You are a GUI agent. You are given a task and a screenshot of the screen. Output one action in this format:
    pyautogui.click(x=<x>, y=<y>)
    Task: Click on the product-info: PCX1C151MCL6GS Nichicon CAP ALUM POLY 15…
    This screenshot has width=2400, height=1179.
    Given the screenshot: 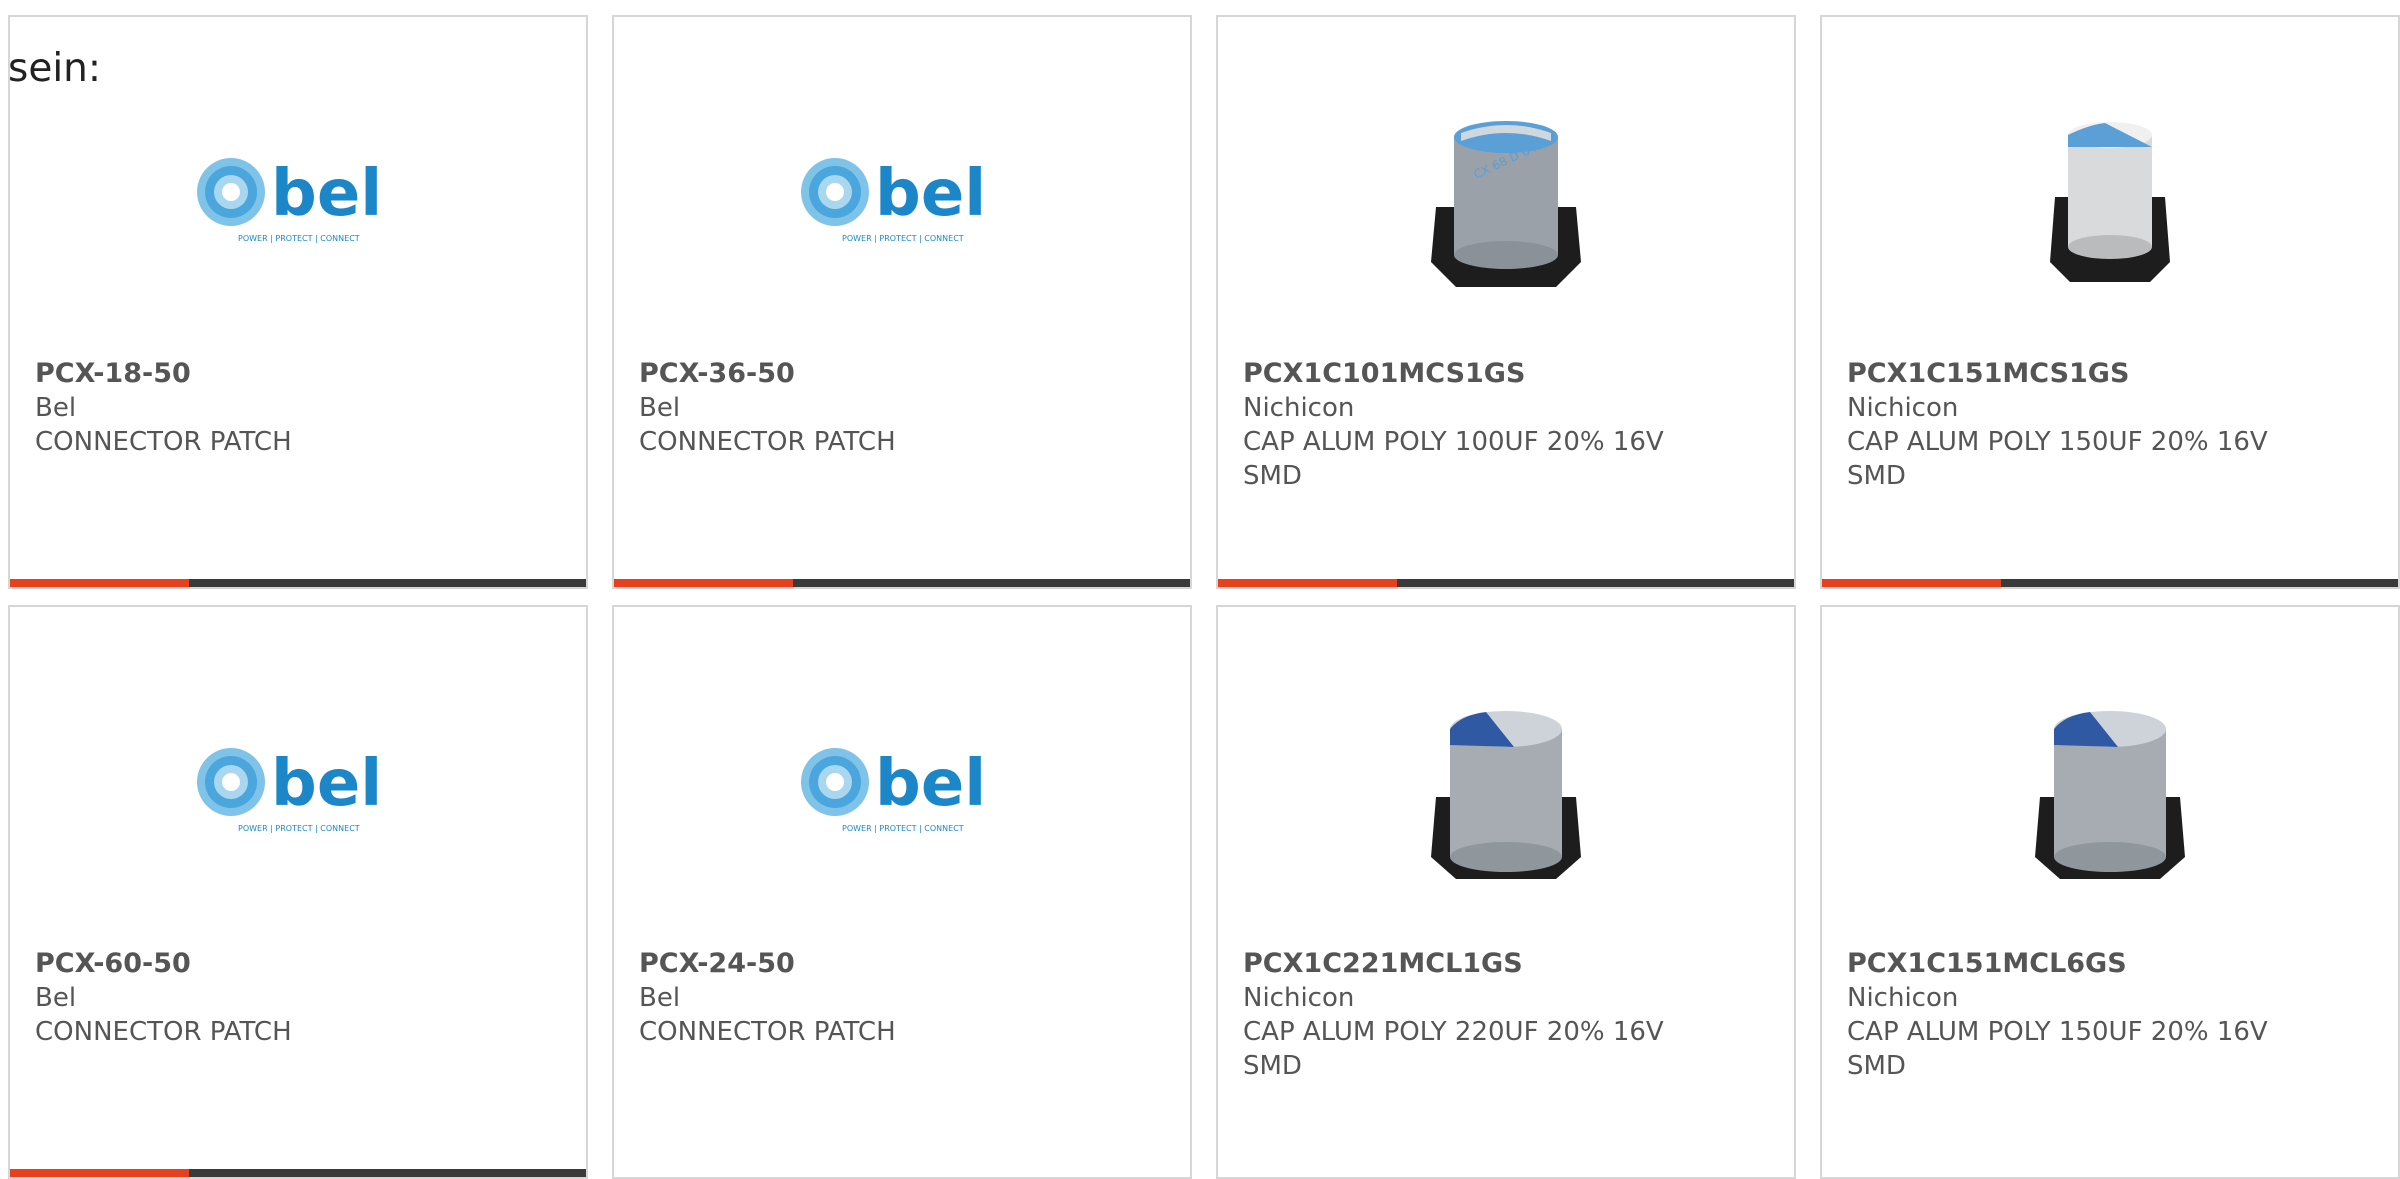 What is the action you would take?
    pyautogui.click(x=2110, y=1015)
    